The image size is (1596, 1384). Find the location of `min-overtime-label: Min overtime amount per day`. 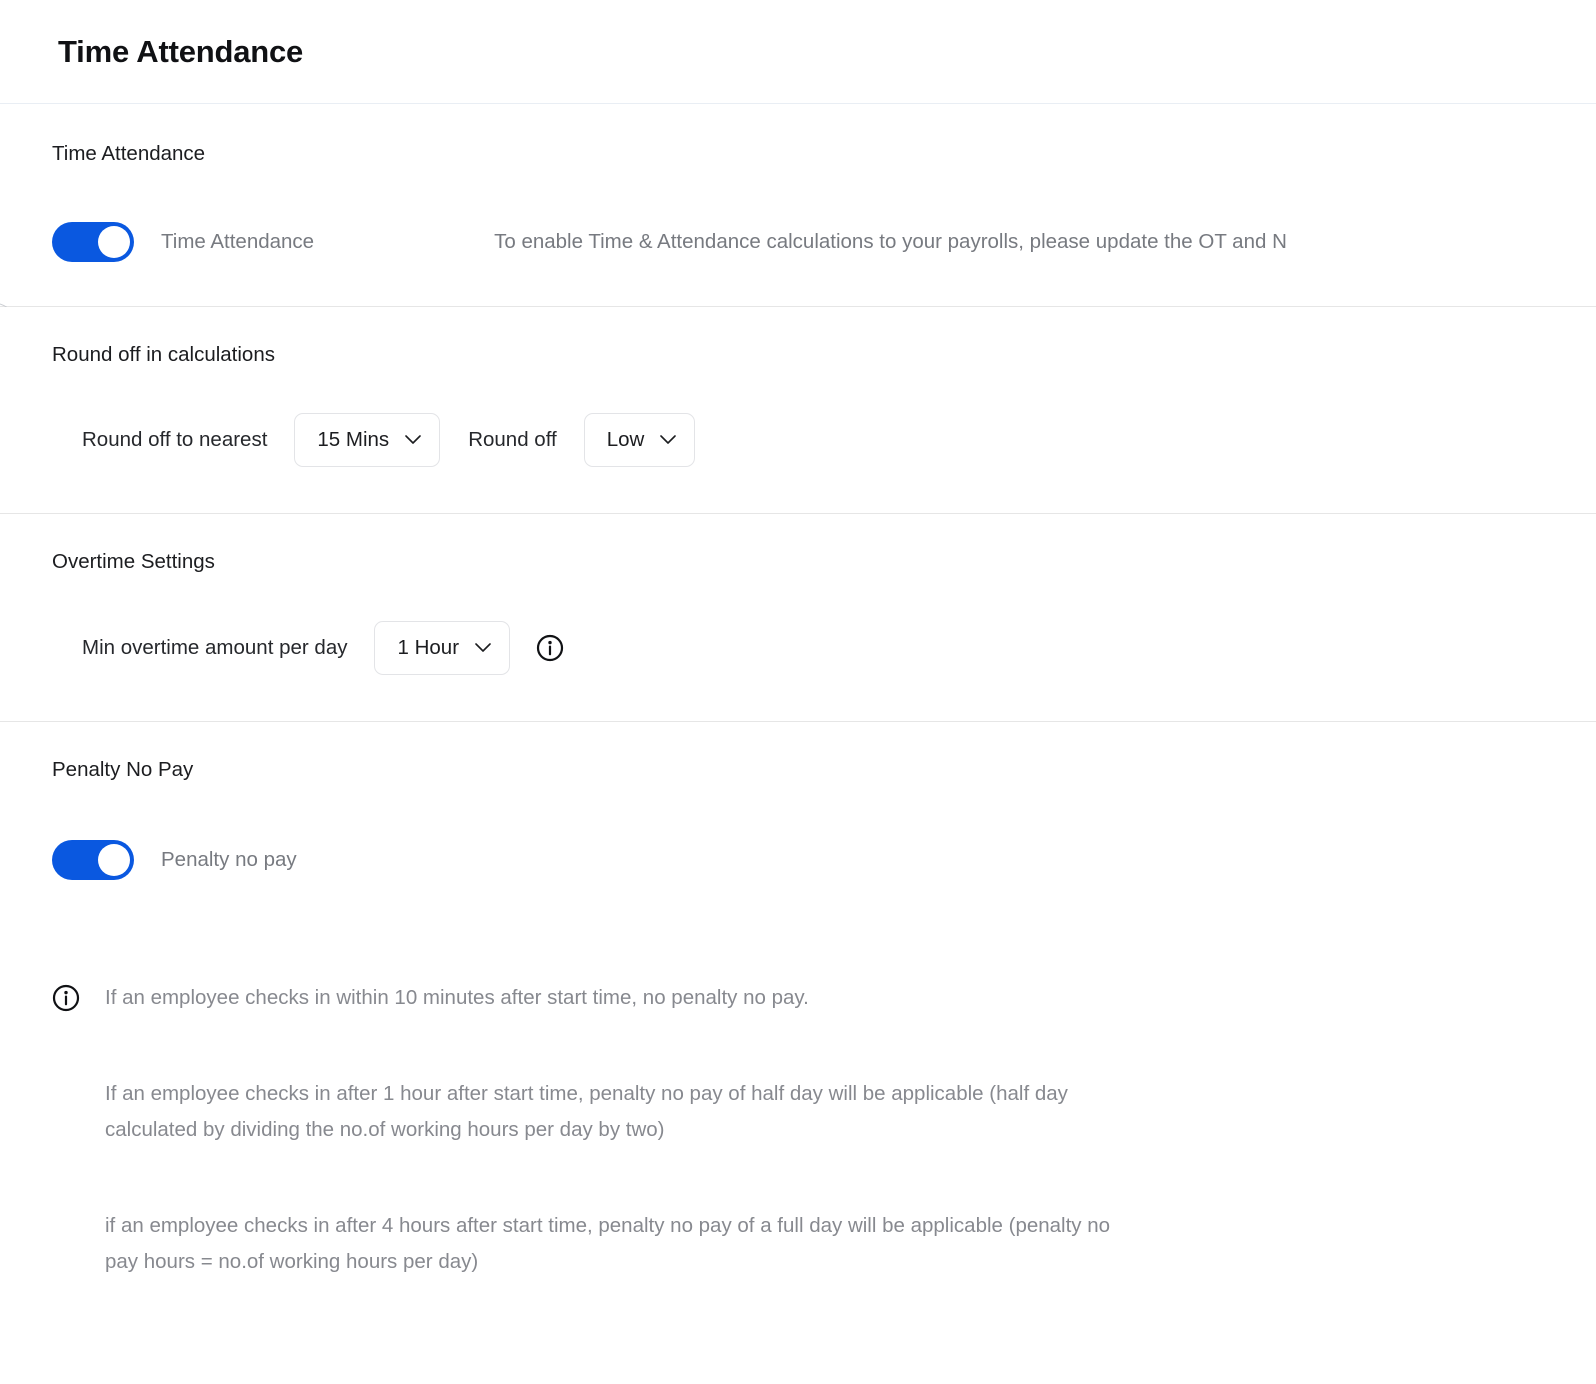

min-overtime-label: Min overtime amount per day is located at coordinates (215, 647).